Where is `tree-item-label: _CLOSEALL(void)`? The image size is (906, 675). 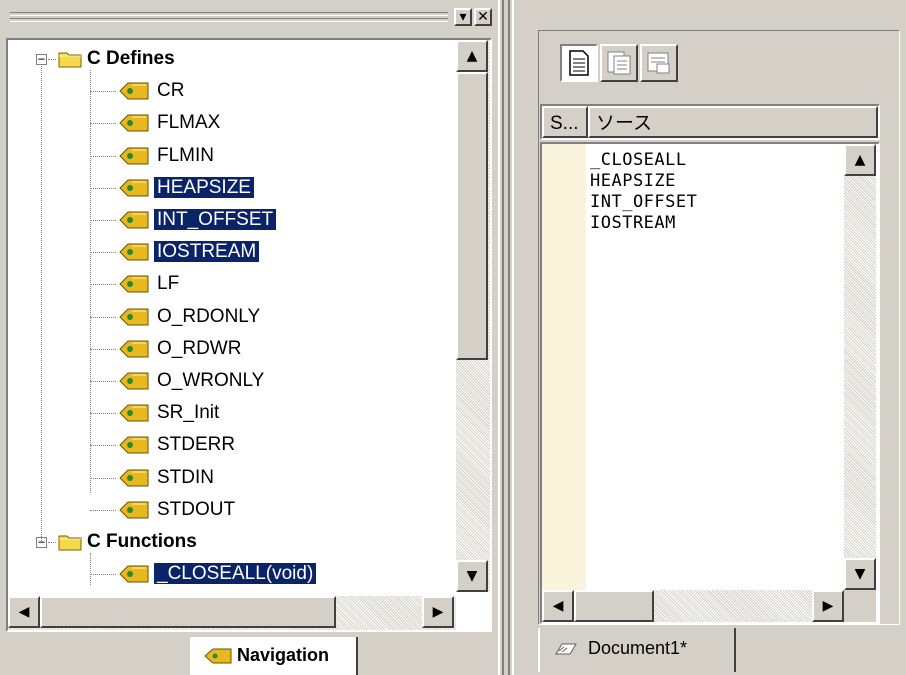
tree-item-label: _CLOSEALL(void) is located at coordinates (235, 574).